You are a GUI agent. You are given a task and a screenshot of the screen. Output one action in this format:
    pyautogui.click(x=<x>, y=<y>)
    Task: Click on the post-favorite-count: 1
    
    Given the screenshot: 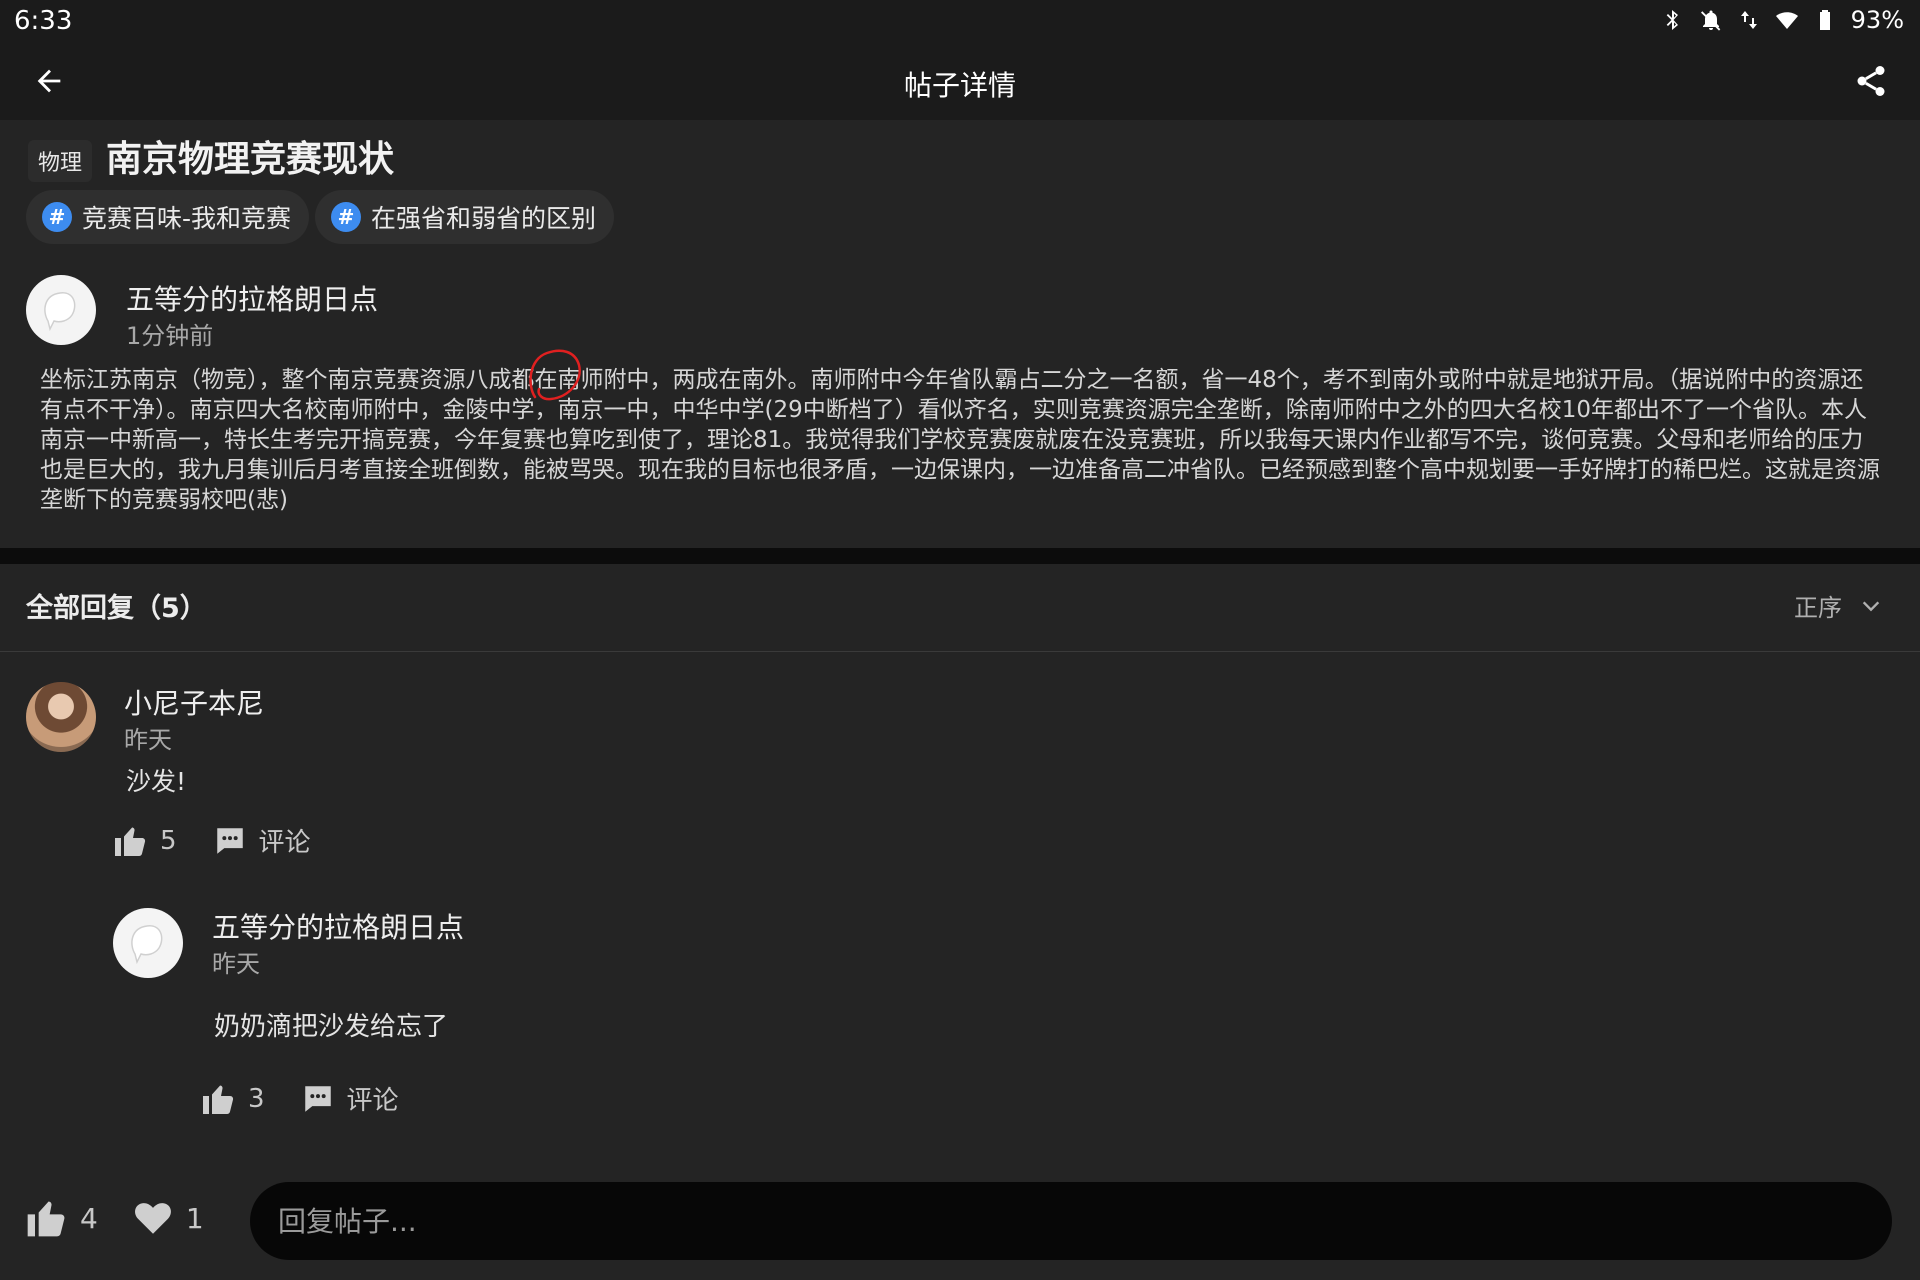 What is the action you would take?
    pyautogui.click(x=194, y=1218)
    